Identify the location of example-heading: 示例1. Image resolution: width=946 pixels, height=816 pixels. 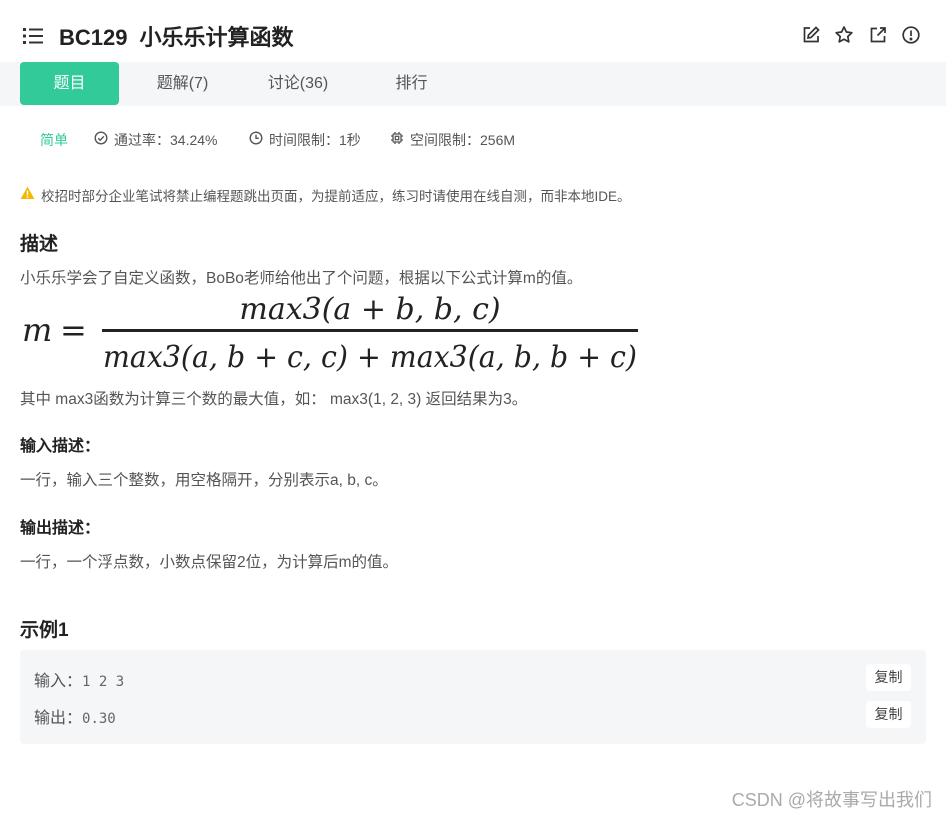
(44, 630).